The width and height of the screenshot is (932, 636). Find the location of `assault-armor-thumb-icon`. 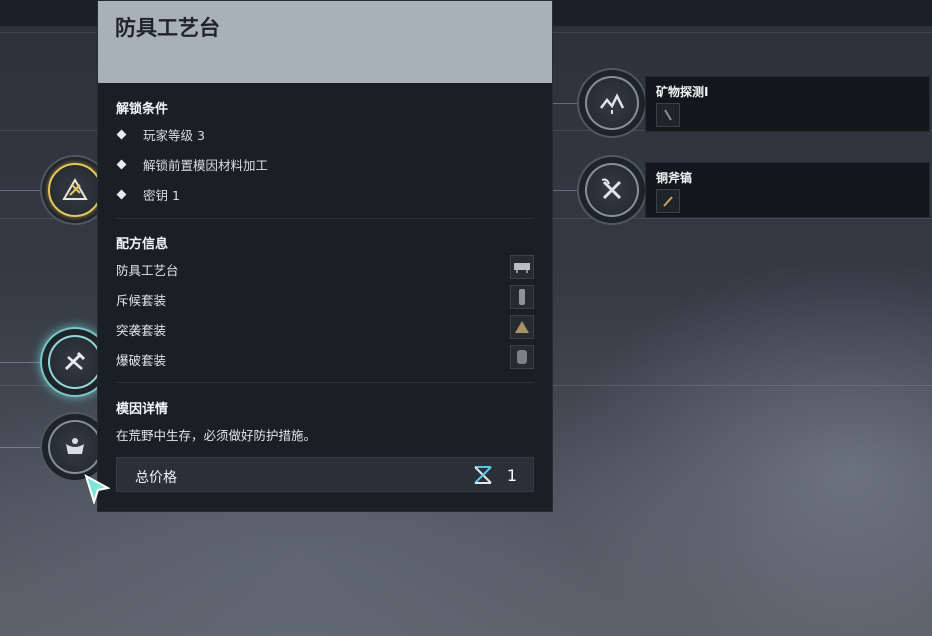

assault-armor-thumb-icon is located at coordinates (522, 327).